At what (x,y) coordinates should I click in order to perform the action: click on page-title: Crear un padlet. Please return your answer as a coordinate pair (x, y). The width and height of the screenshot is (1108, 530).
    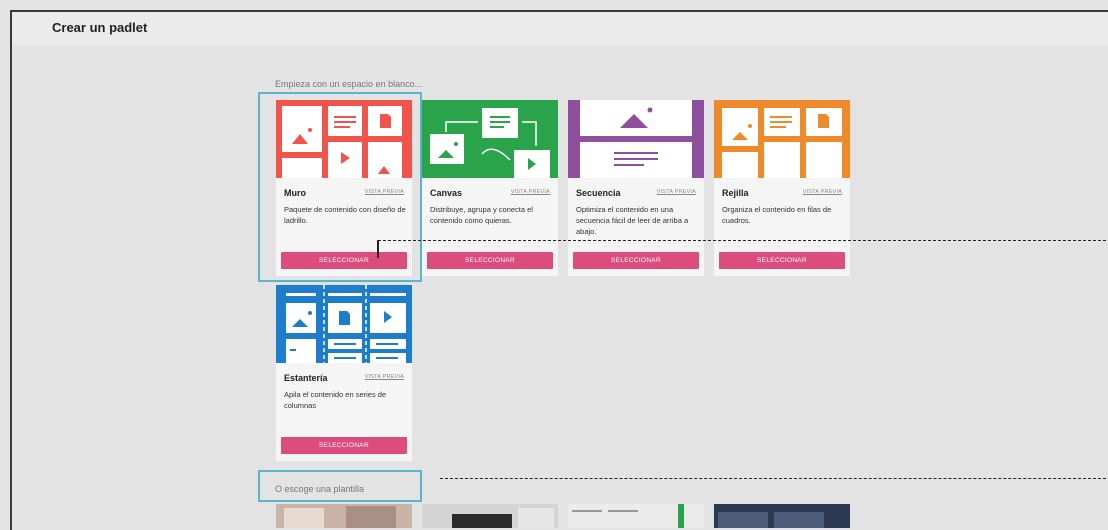
    Looking at the image, I should click on (100, 27).